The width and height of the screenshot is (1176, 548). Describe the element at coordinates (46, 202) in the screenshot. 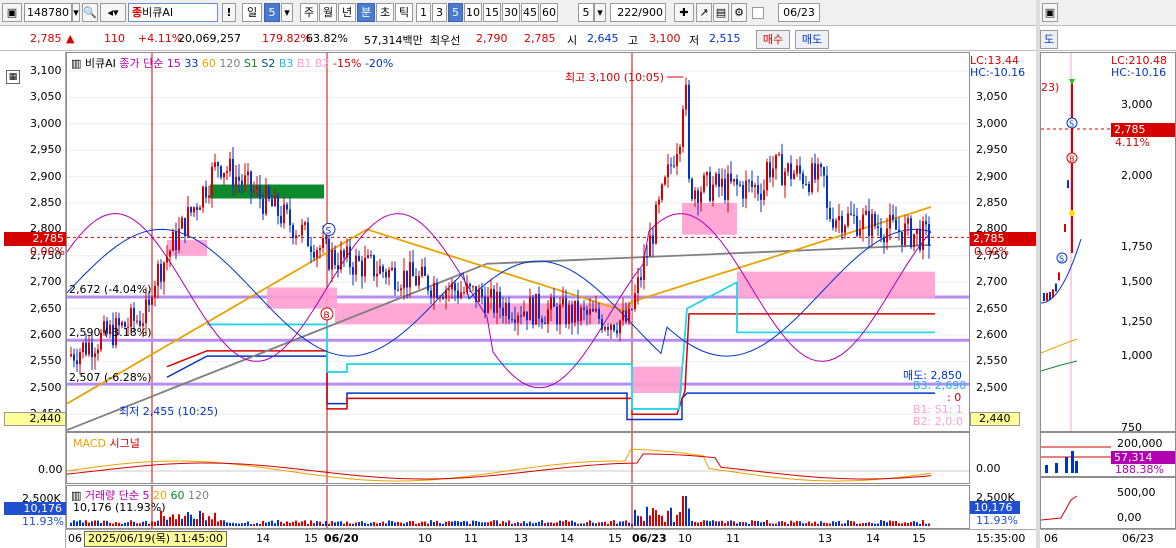

I see `left-ytick: 2,850` at that location.